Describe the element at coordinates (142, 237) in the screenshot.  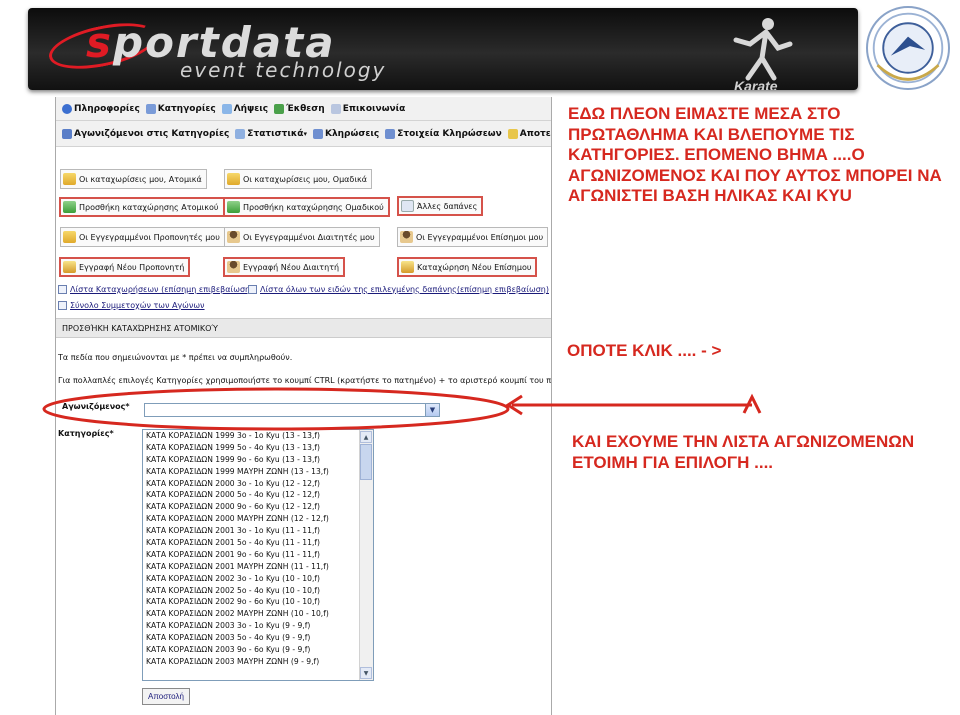
I see `registered-coaches-button: Οι Εγγεγραμμένοι Προπονητές μου` at that location.